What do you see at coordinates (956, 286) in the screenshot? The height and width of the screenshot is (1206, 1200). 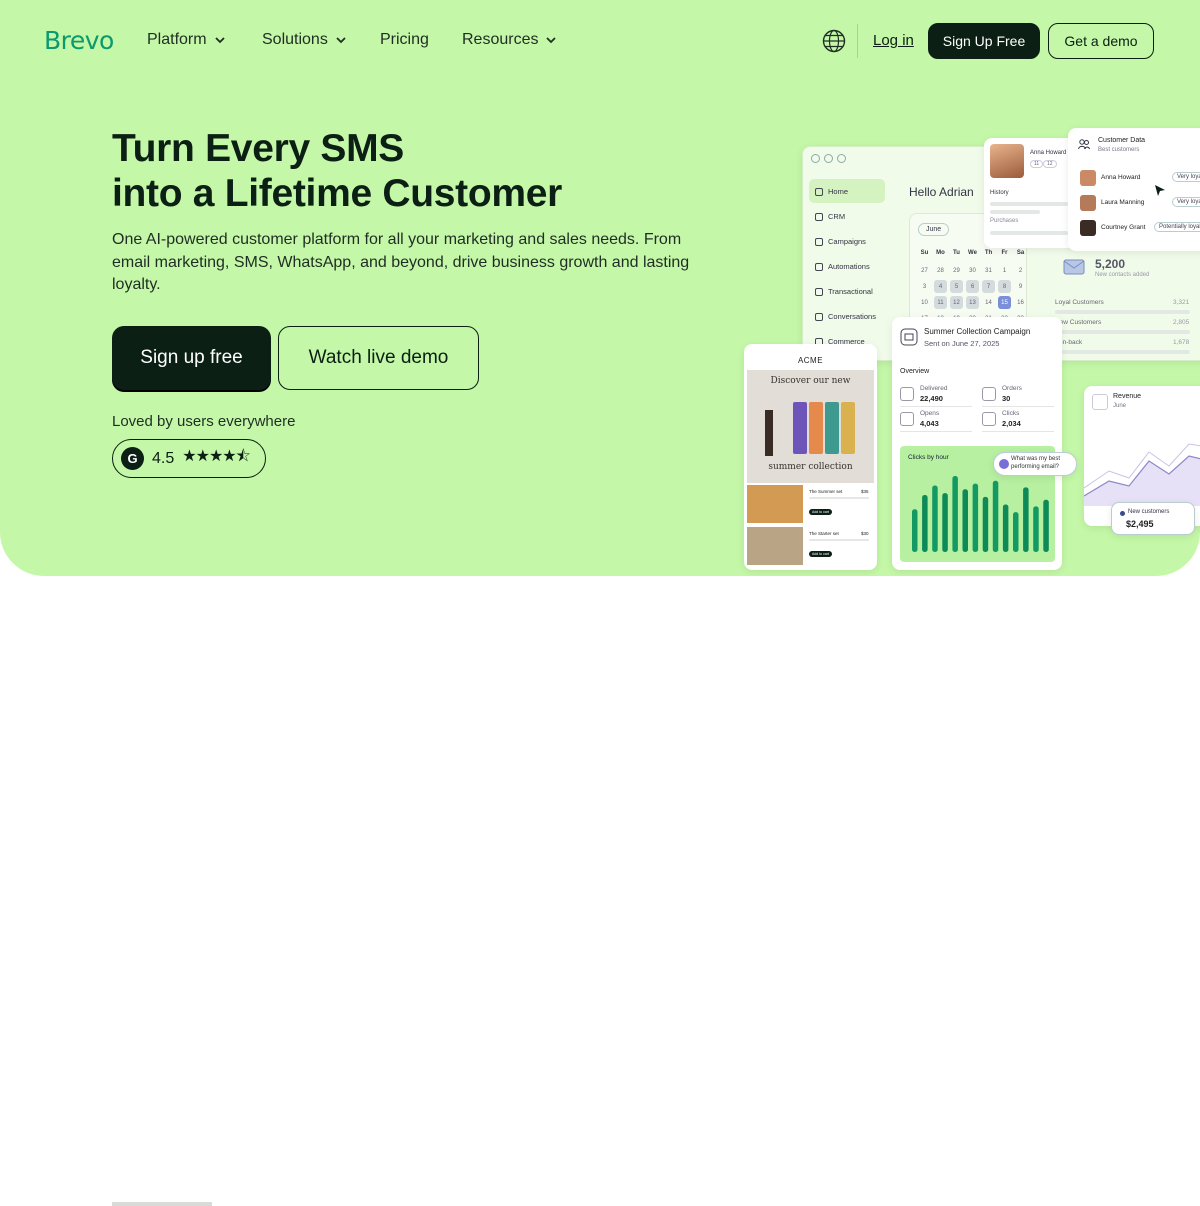 I see `calendar-date: 5` at bounding box center [956, 286].